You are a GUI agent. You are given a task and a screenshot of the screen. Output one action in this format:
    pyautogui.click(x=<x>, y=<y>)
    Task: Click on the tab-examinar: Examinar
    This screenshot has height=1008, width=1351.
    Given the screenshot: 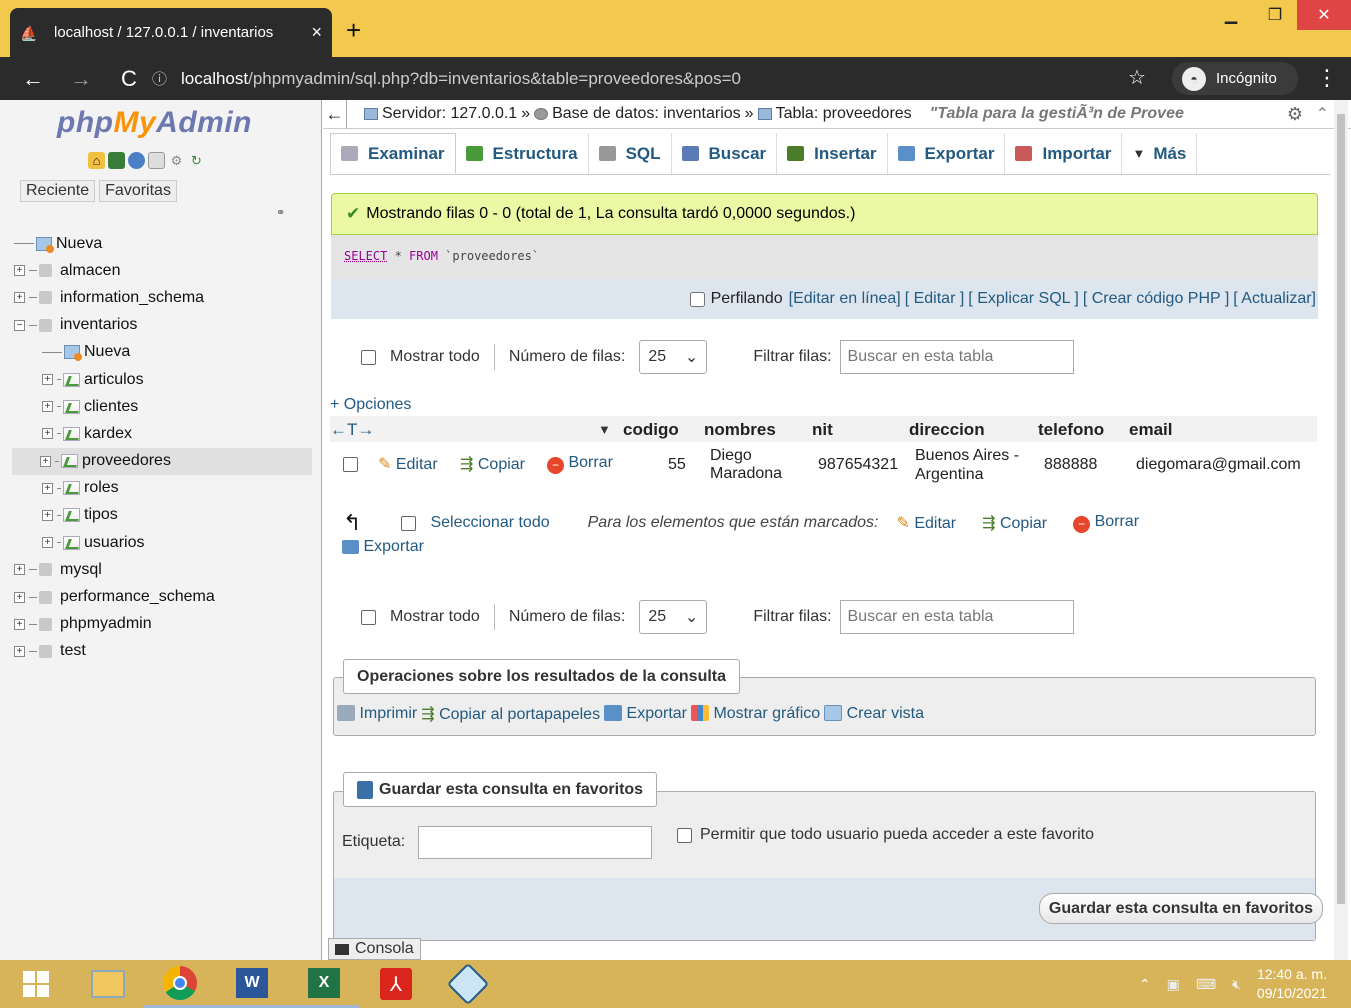 What is the action you would take?
    pyautogui.click(x=393, y=153)
    